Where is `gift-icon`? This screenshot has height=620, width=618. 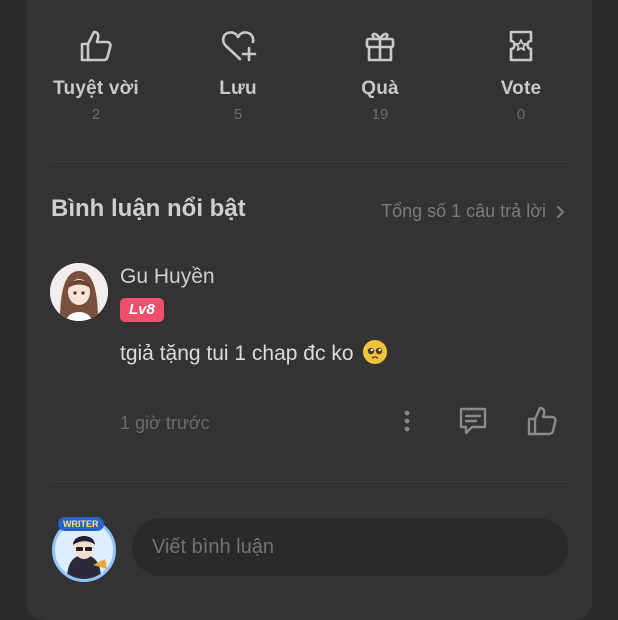 gift-icon is located at coordinates (380, 47).